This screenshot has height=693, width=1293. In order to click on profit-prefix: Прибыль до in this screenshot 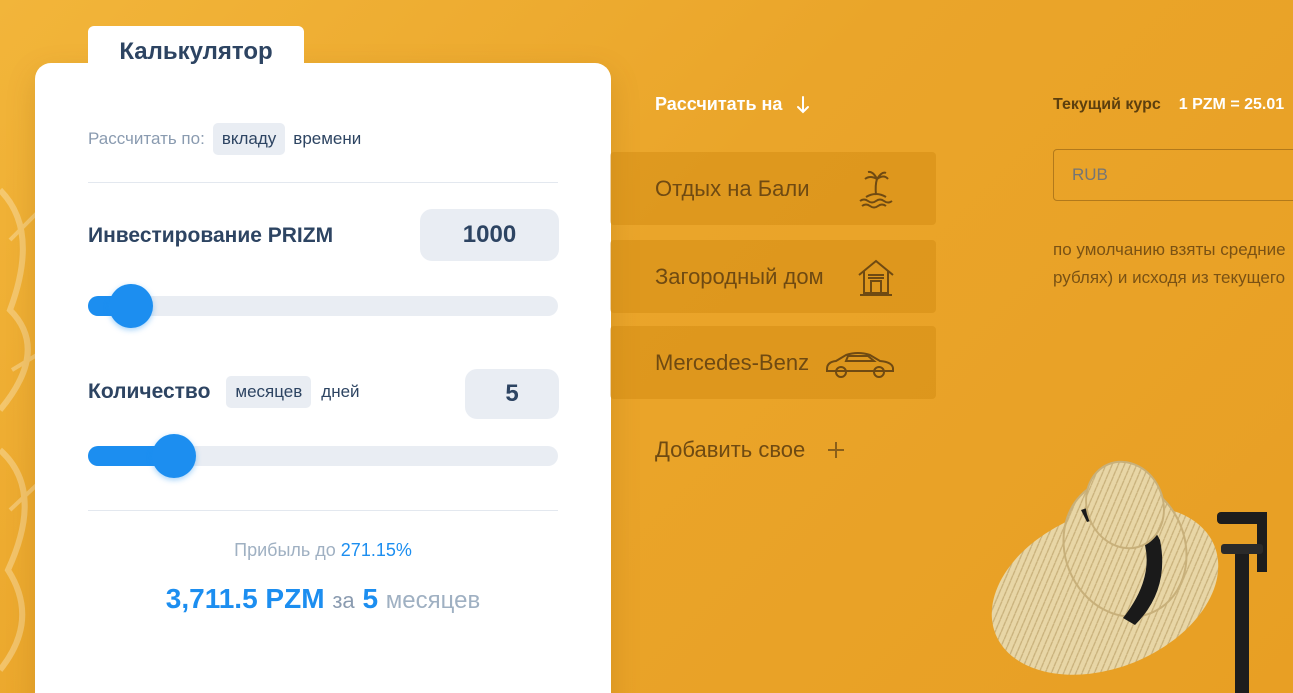, I will do `click(285, 550)`.